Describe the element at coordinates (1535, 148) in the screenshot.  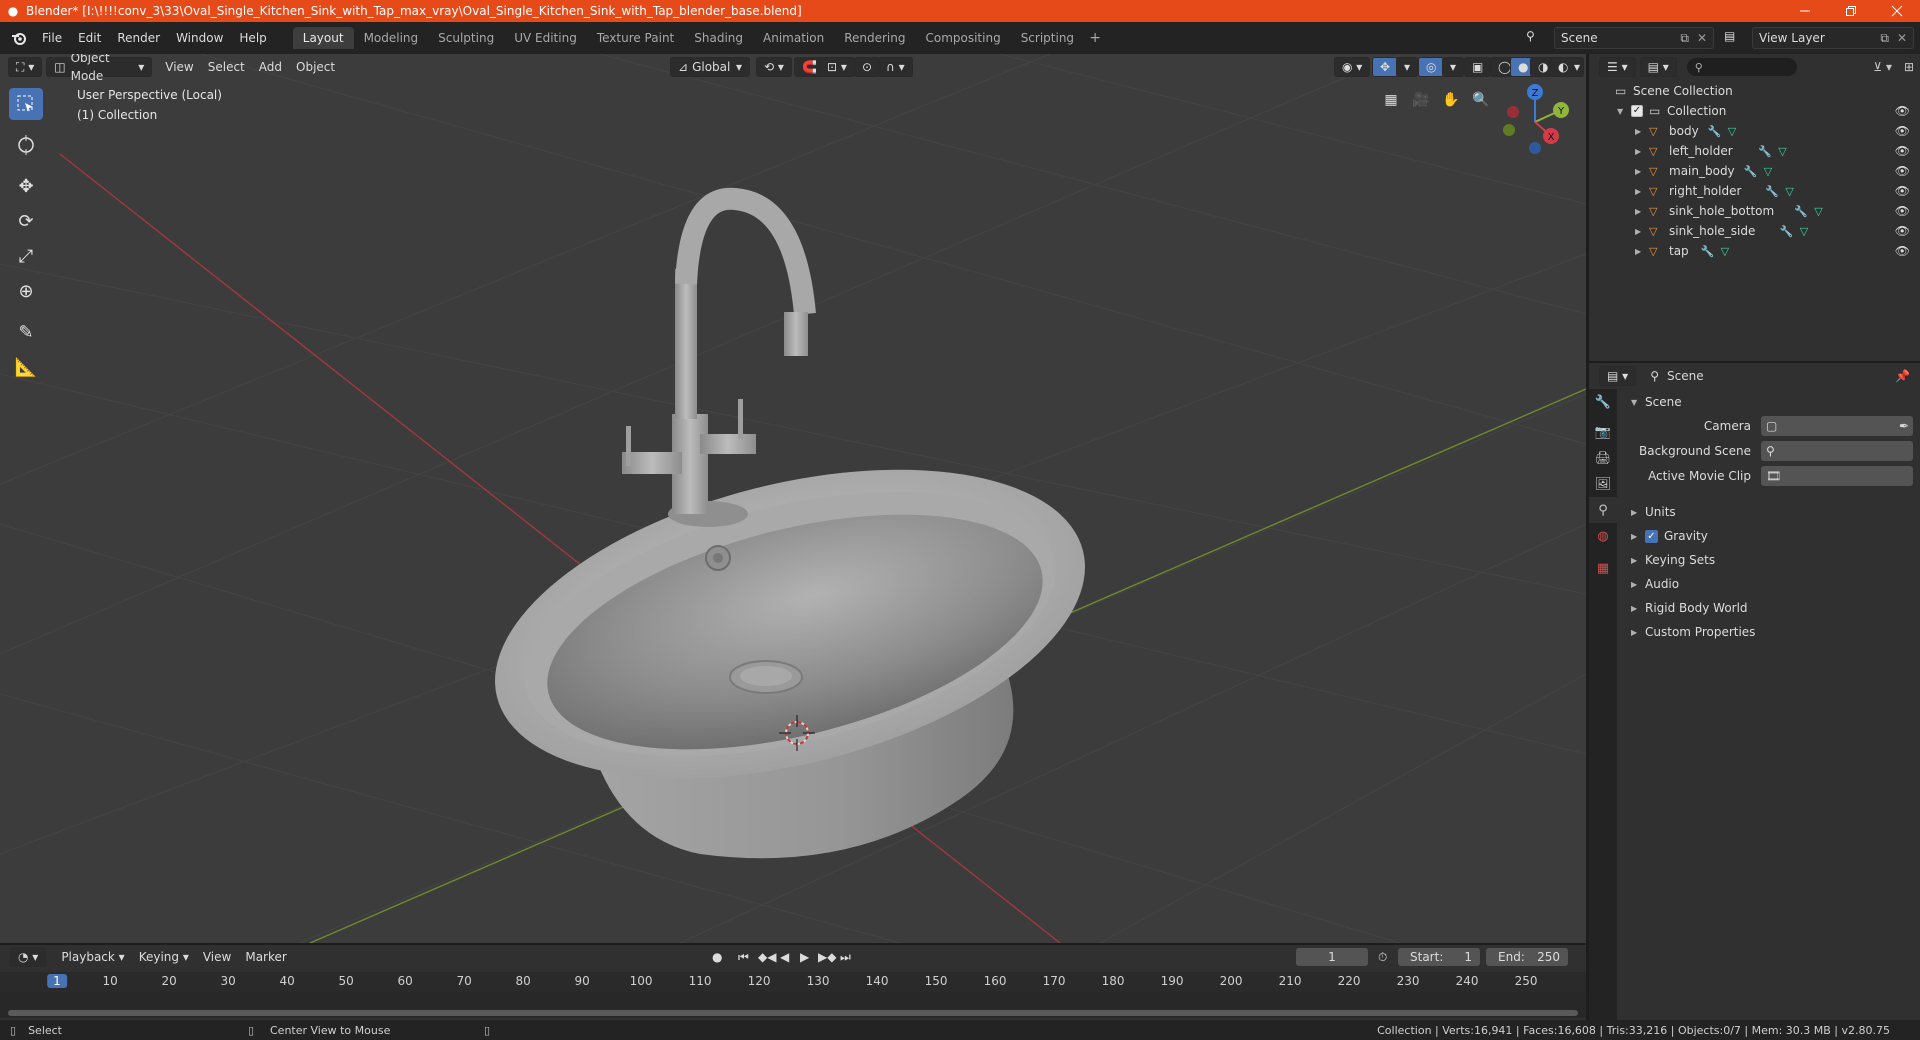
I see `gizmo-neg-z` at that location.